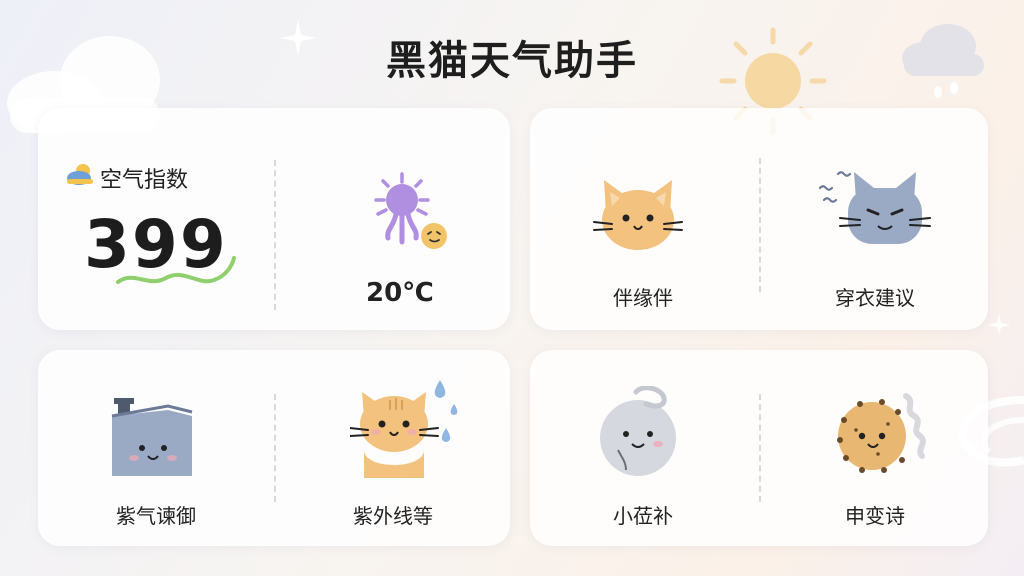  I want to click on cloud-sun-icon, so click(80, 174).